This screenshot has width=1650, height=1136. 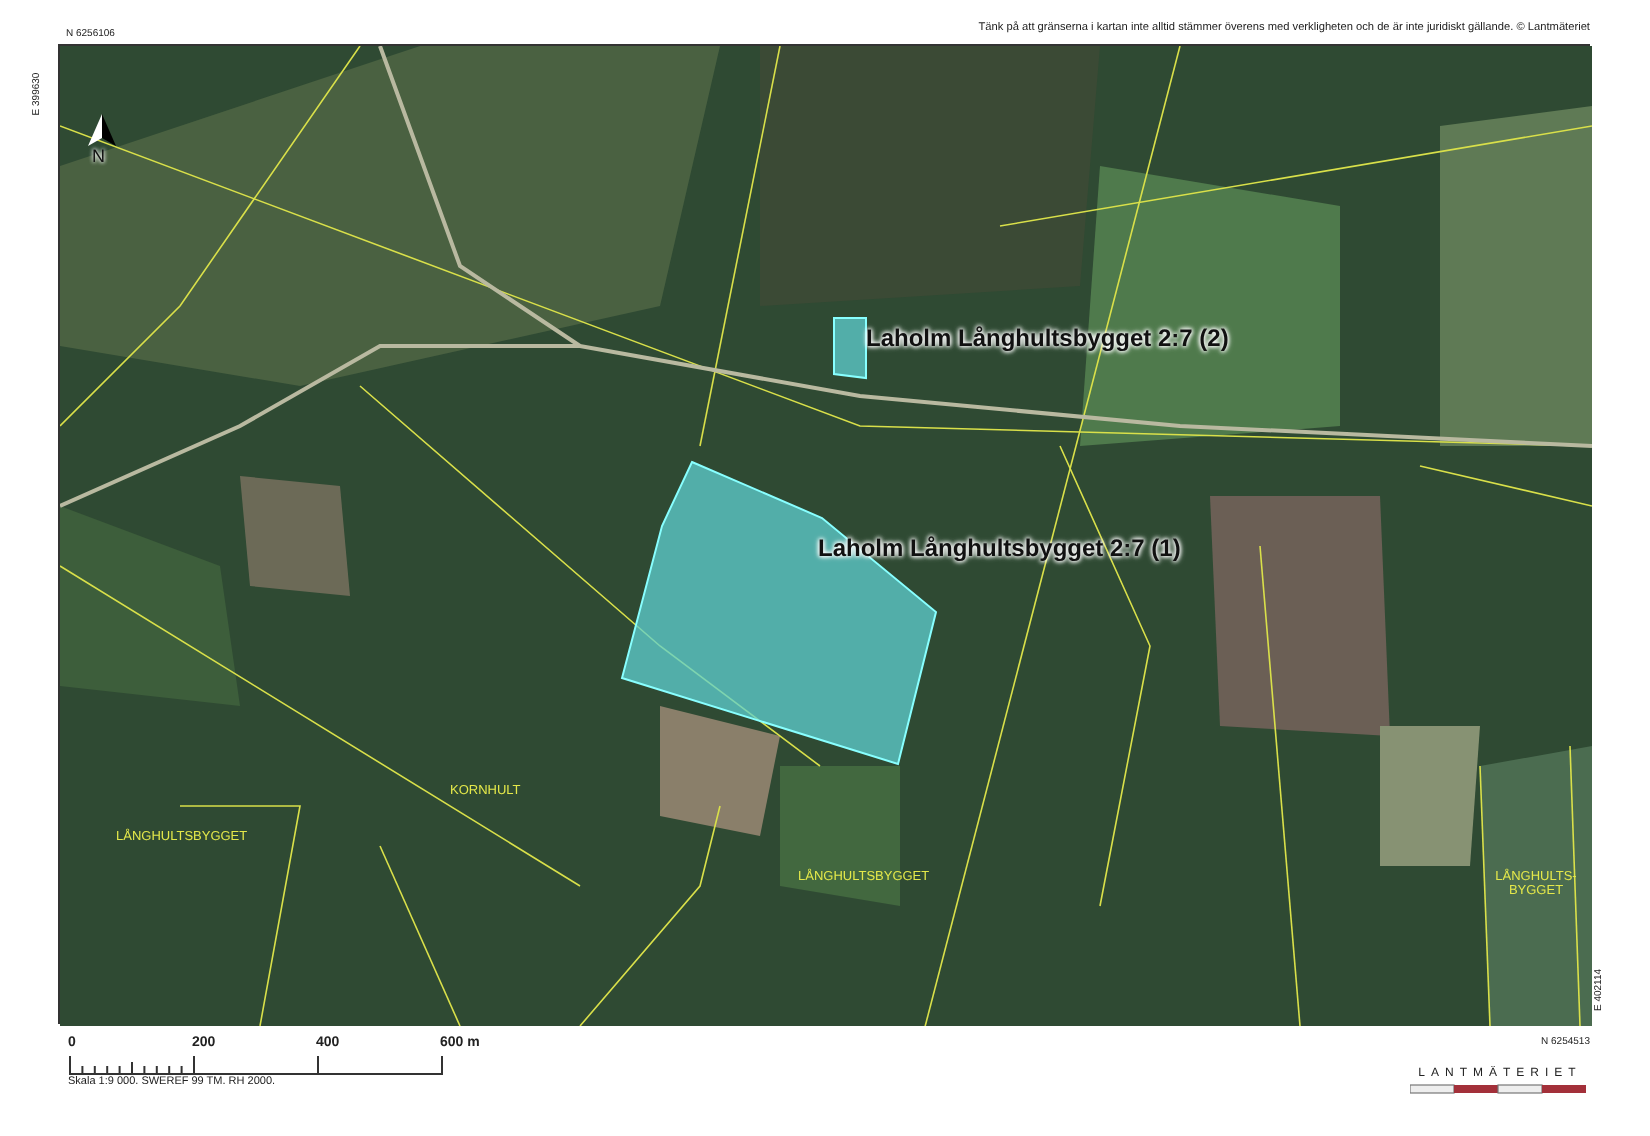 I want to click on north-label: N, so click(x=98, y=156).